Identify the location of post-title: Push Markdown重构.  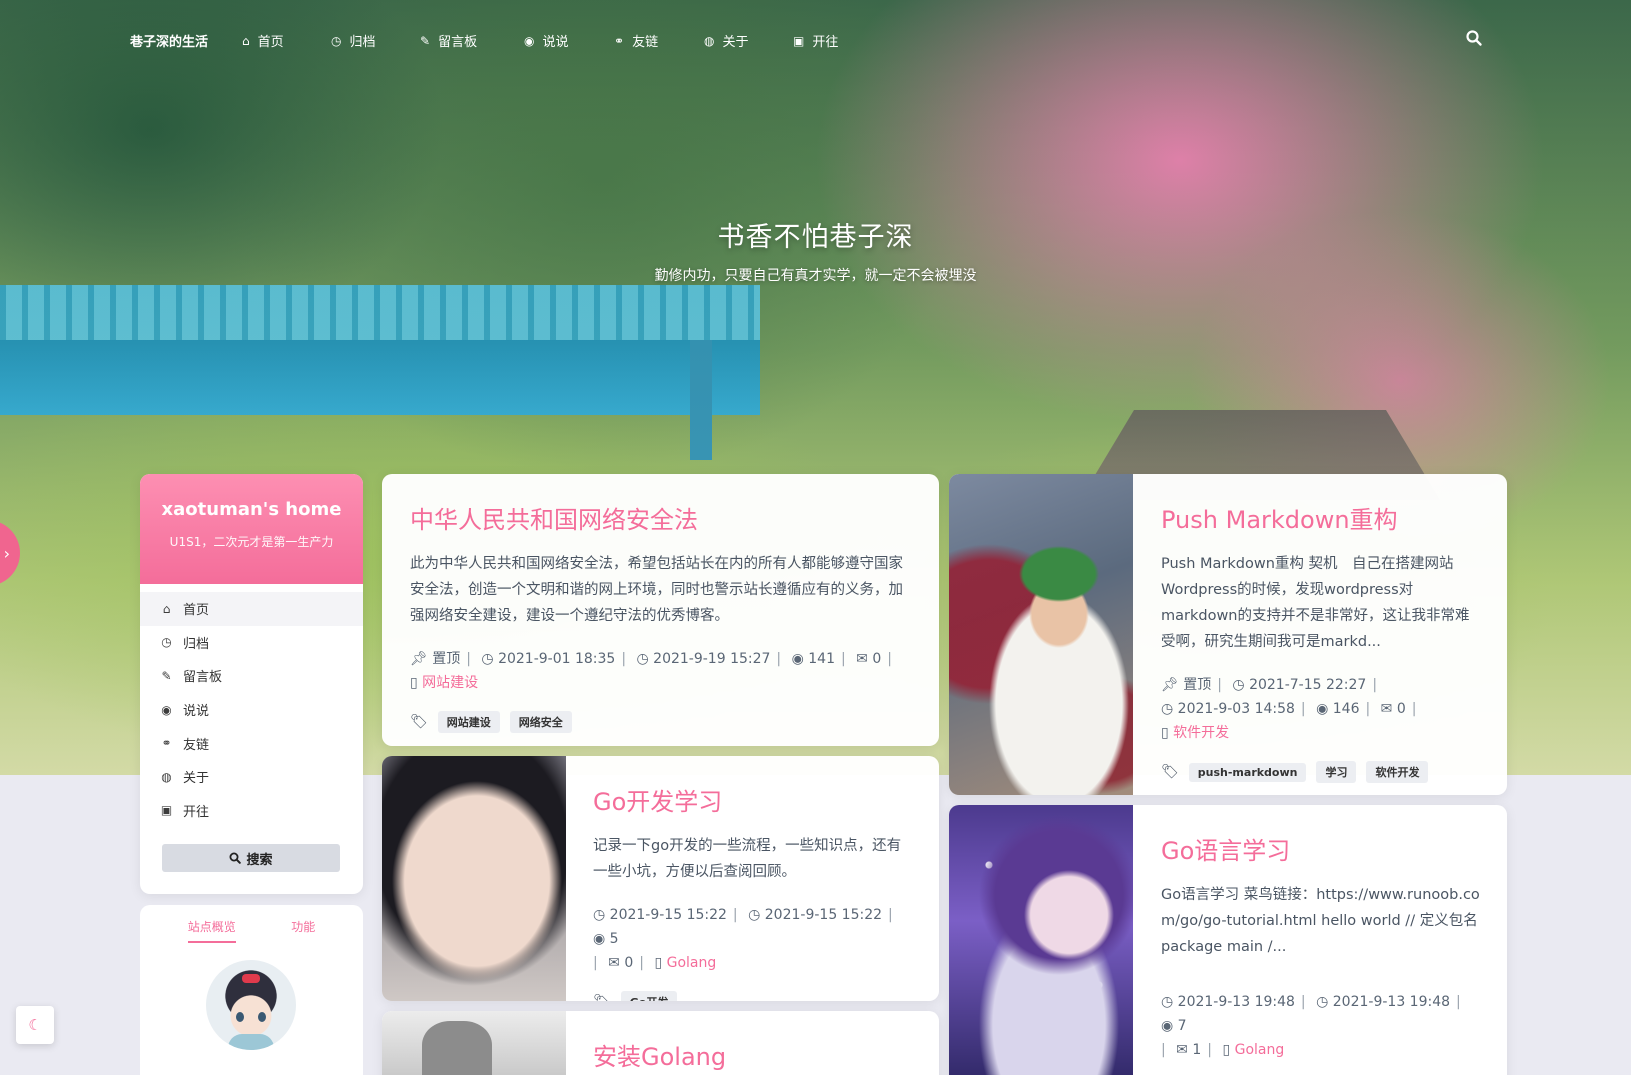
(1322, 517).